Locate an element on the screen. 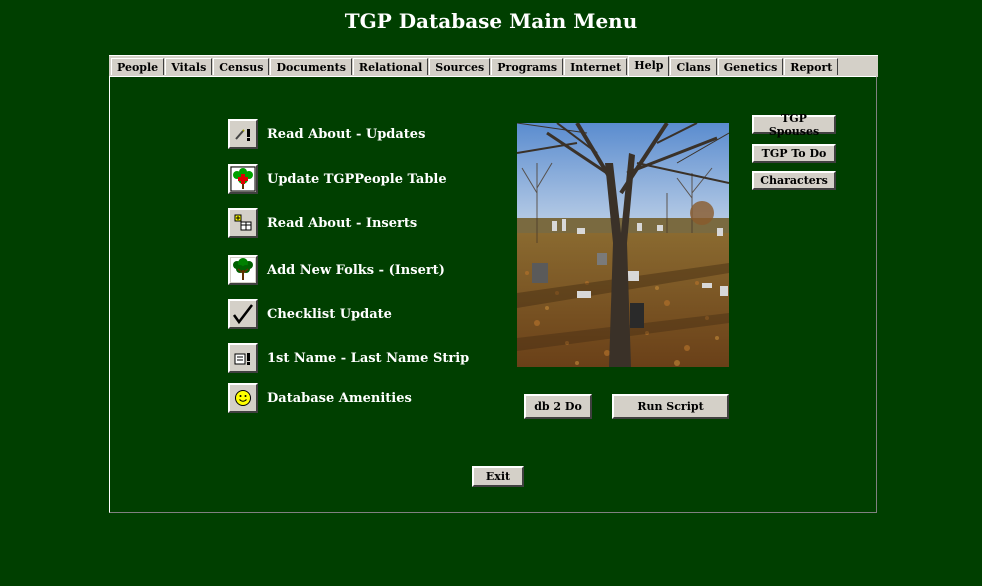 The height and width of the screenshot is (586, 982). tab-people: People is located at coordinates (138, 66).